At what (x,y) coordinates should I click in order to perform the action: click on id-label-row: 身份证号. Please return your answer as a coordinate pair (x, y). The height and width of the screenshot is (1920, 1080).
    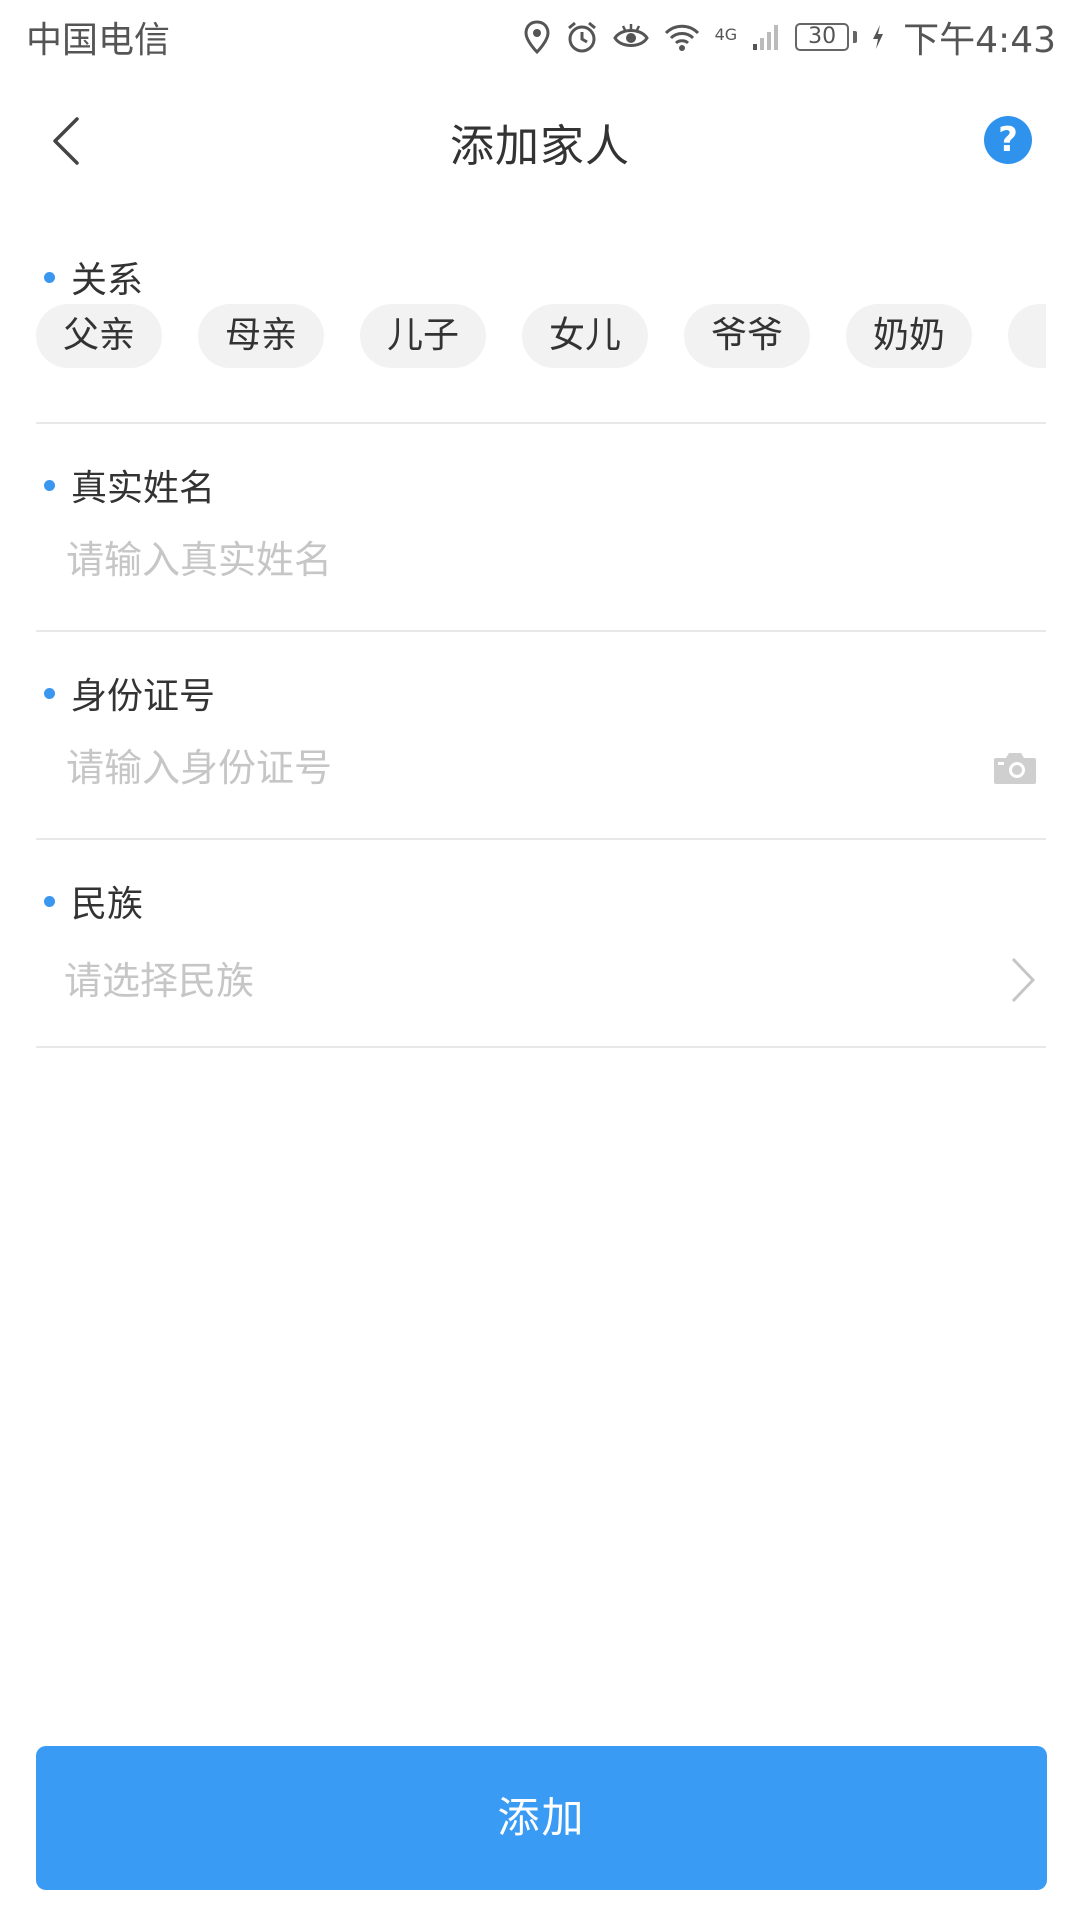
    Looking at the image, I should click on (541, 693).